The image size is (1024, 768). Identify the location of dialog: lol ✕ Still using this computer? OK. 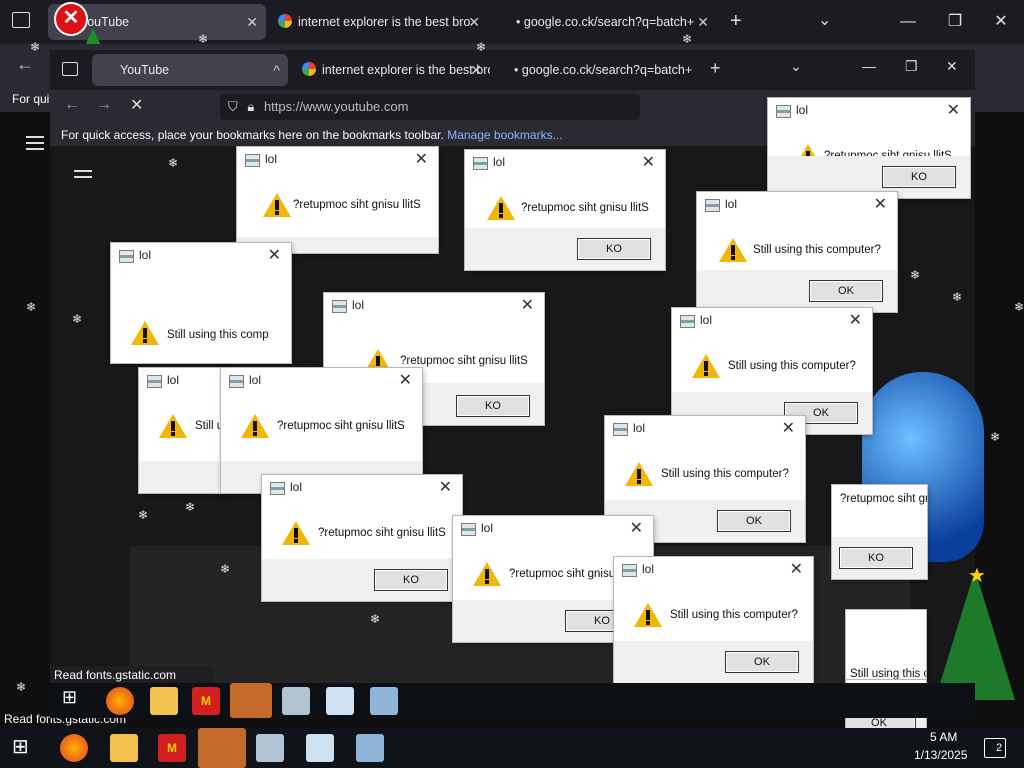
(713, 620).